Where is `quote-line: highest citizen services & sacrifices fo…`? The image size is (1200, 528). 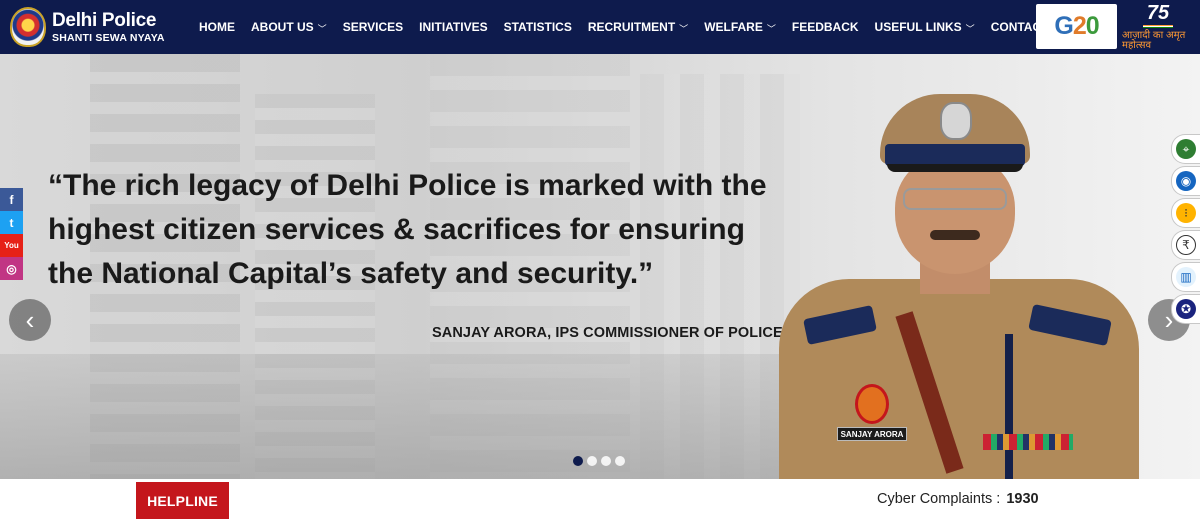
quote-line: highest citizen services & sacrifices fo… is located at coordinates (396, 229).